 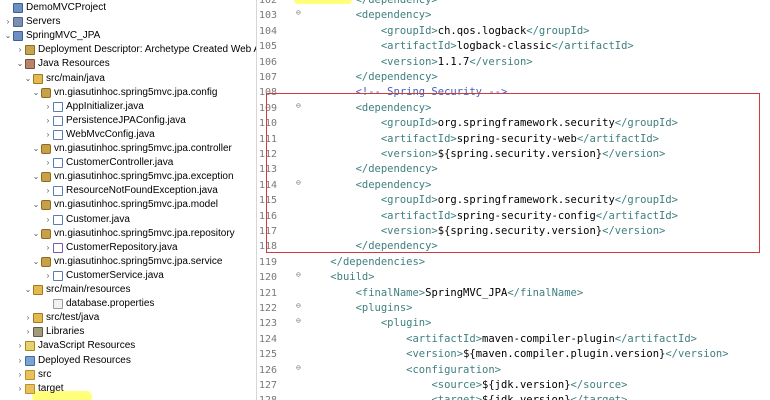 I want to click on tree-item-label: Servers, so click(x=43, y=22).